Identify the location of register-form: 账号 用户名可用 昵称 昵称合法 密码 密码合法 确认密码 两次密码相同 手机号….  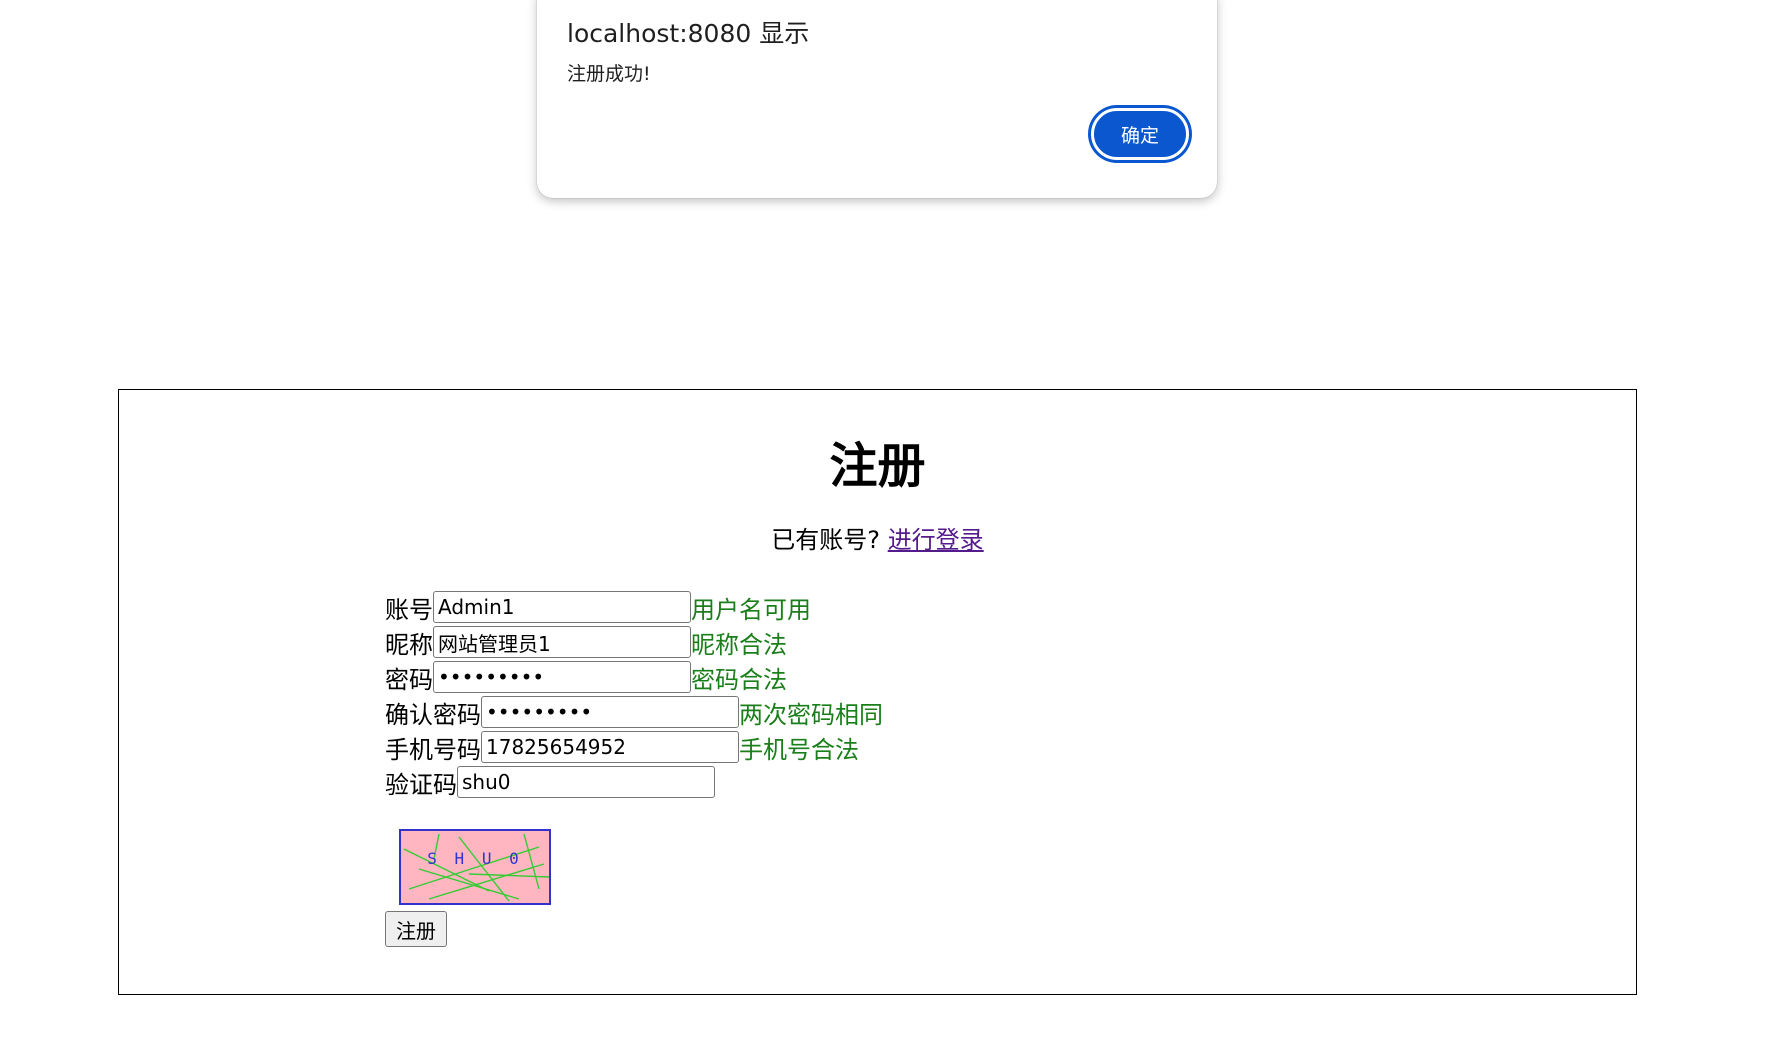
(634, 768).